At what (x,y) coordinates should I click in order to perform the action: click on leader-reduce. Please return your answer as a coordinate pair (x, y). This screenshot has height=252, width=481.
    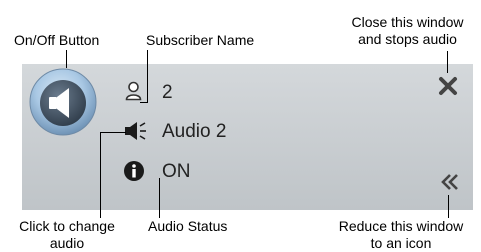
    Looking at the image, I should click on (448, 206).